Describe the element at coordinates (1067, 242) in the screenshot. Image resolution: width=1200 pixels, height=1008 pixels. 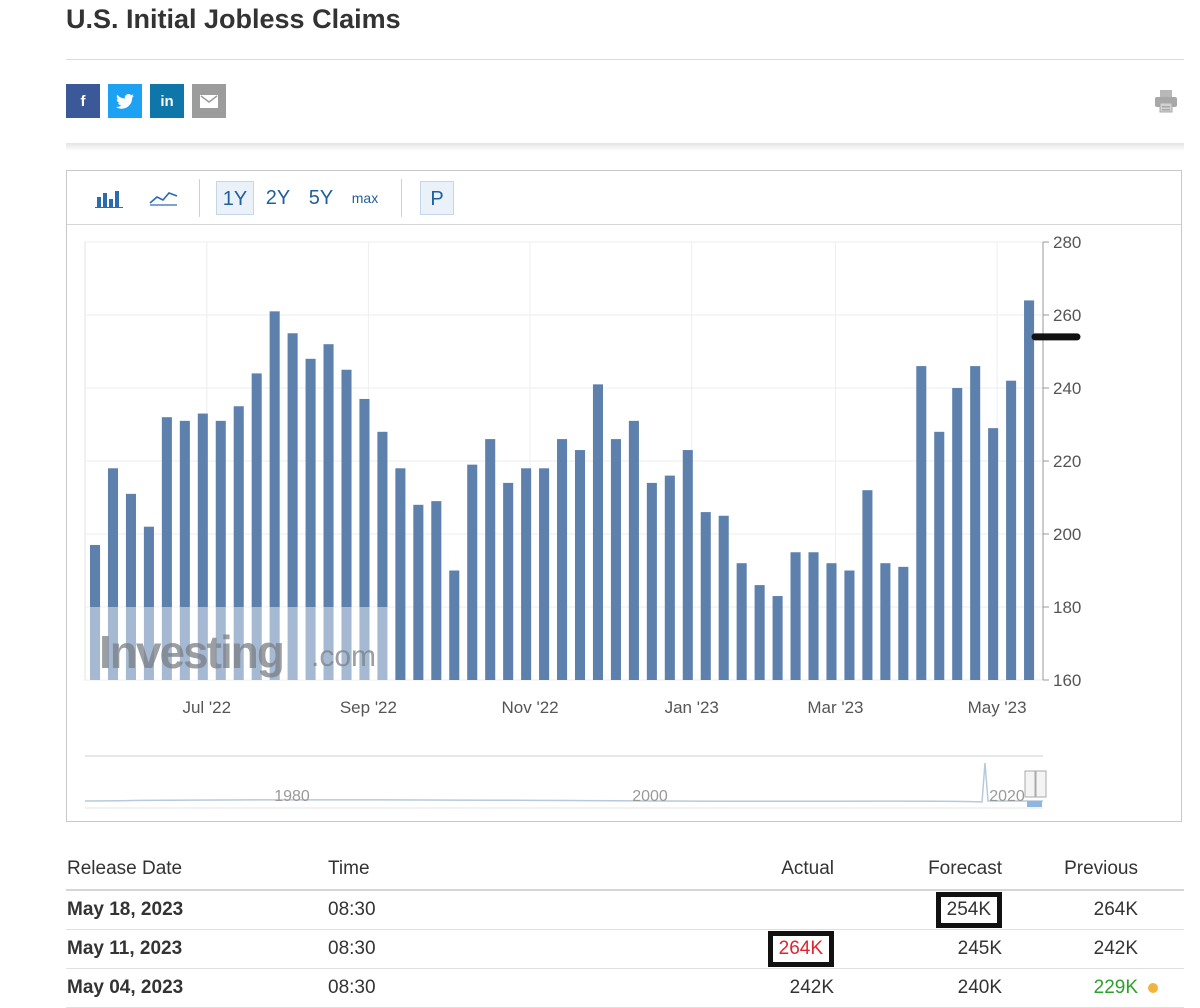
I see `y-tick-label: 280` at that location.